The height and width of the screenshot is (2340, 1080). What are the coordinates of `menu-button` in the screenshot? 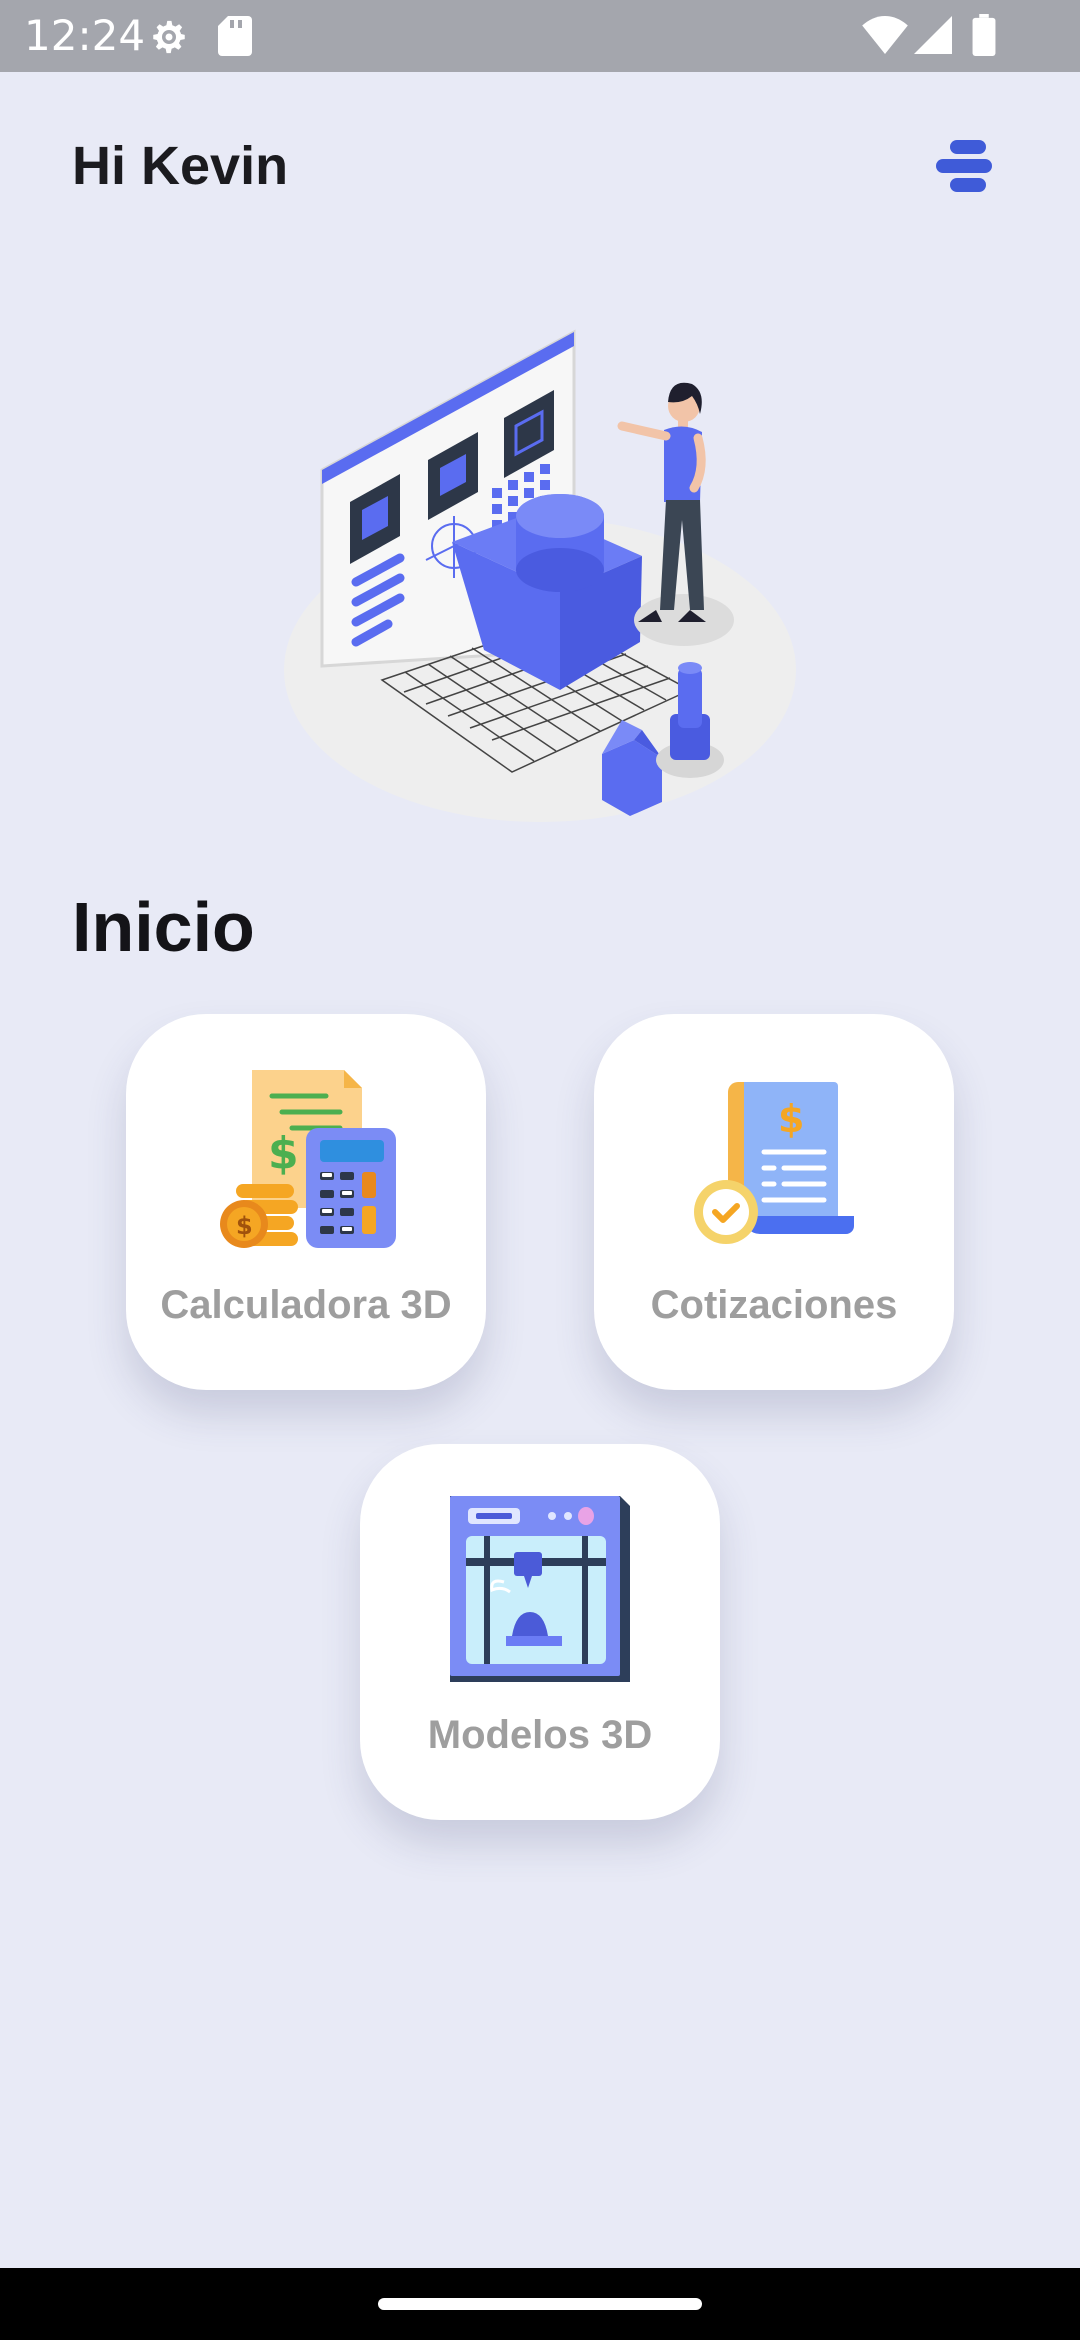 It's located at (964, 166).